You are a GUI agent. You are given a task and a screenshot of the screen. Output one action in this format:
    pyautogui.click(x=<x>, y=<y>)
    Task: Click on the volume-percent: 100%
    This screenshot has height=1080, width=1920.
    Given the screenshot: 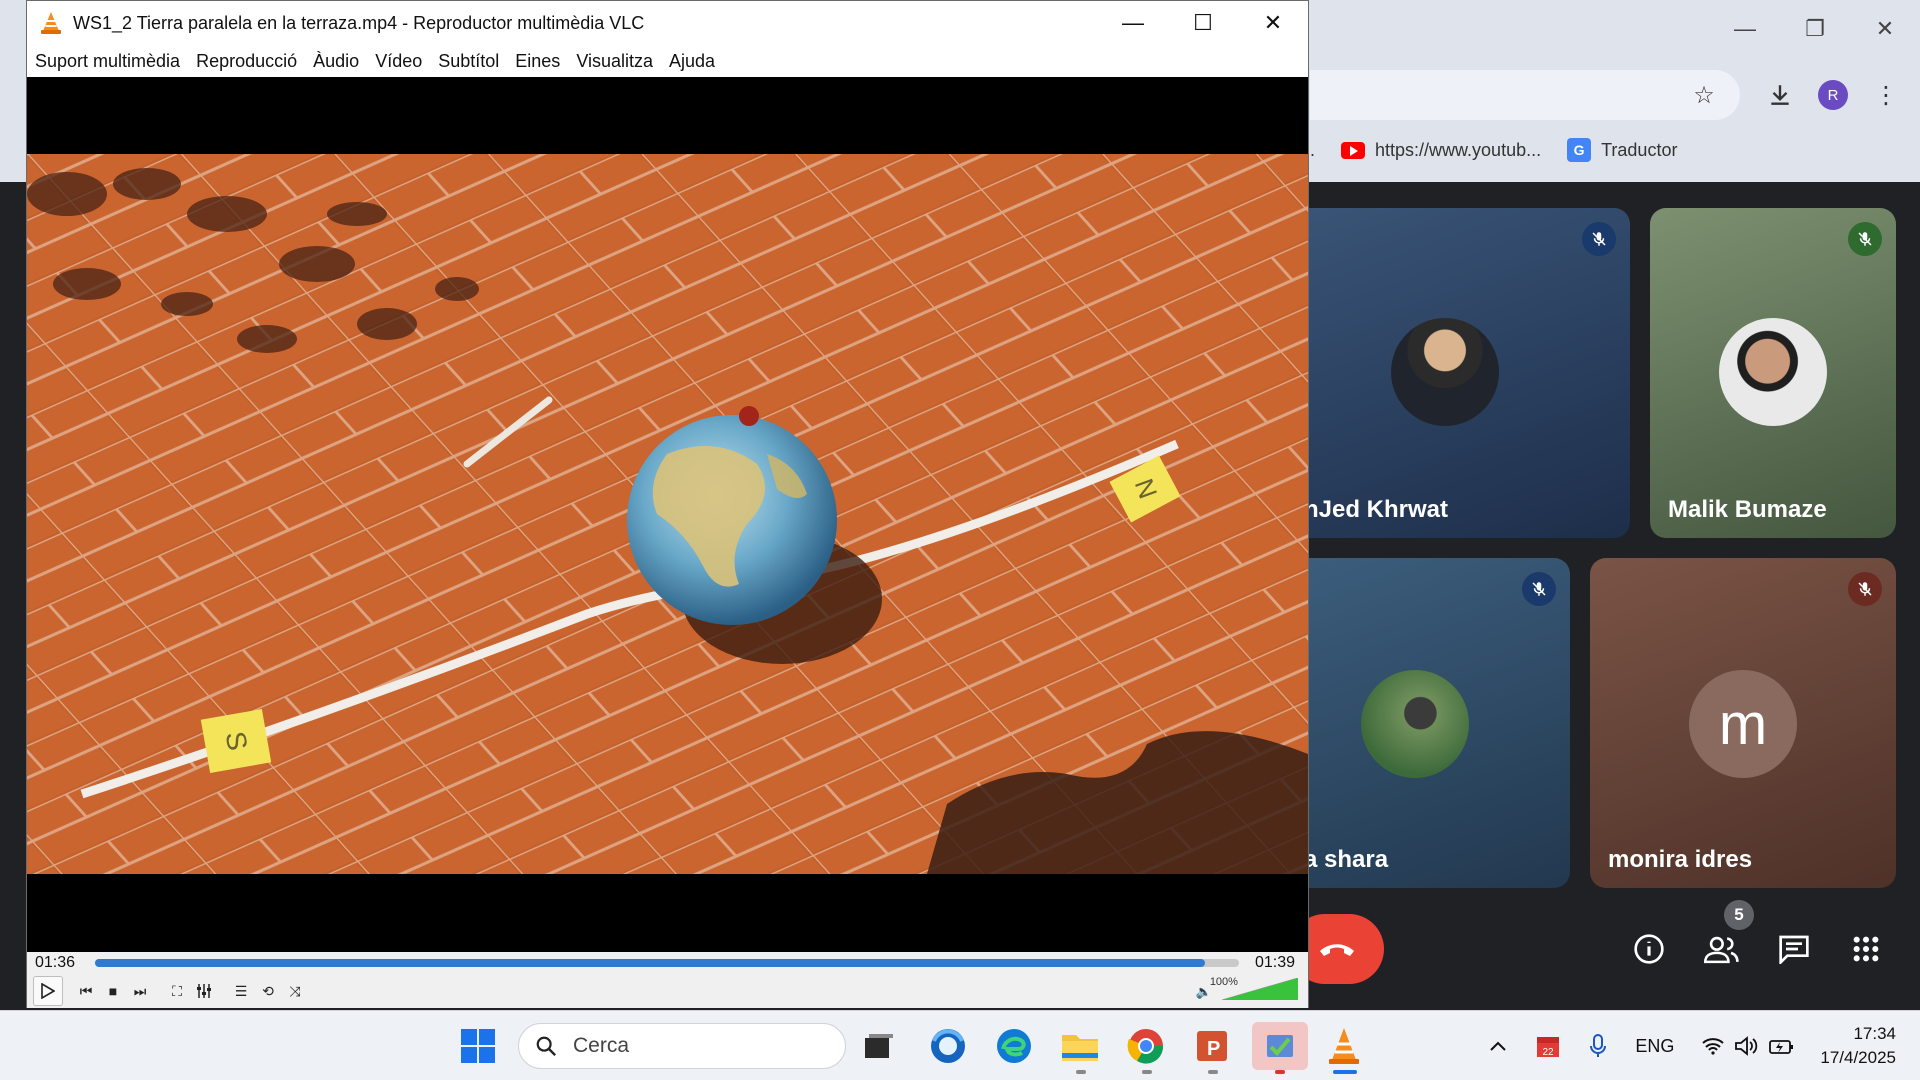 What is the action you would take?
    pyautogui.click(x=1223, y=982)
    